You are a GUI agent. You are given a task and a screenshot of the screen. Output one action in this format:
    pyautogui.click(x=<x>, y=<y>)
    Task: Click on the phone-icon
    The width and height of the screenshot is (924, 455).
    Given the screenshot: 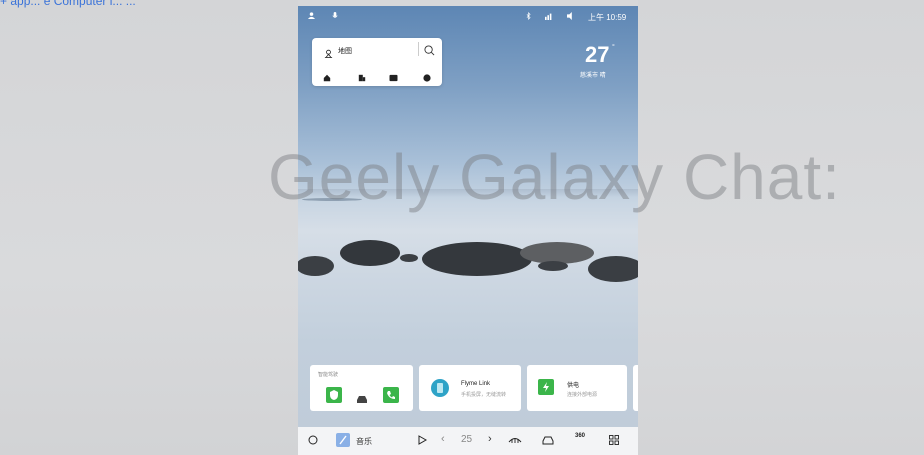 What is the action you would take?
    pyautogui.click(x=391, y=395)
    